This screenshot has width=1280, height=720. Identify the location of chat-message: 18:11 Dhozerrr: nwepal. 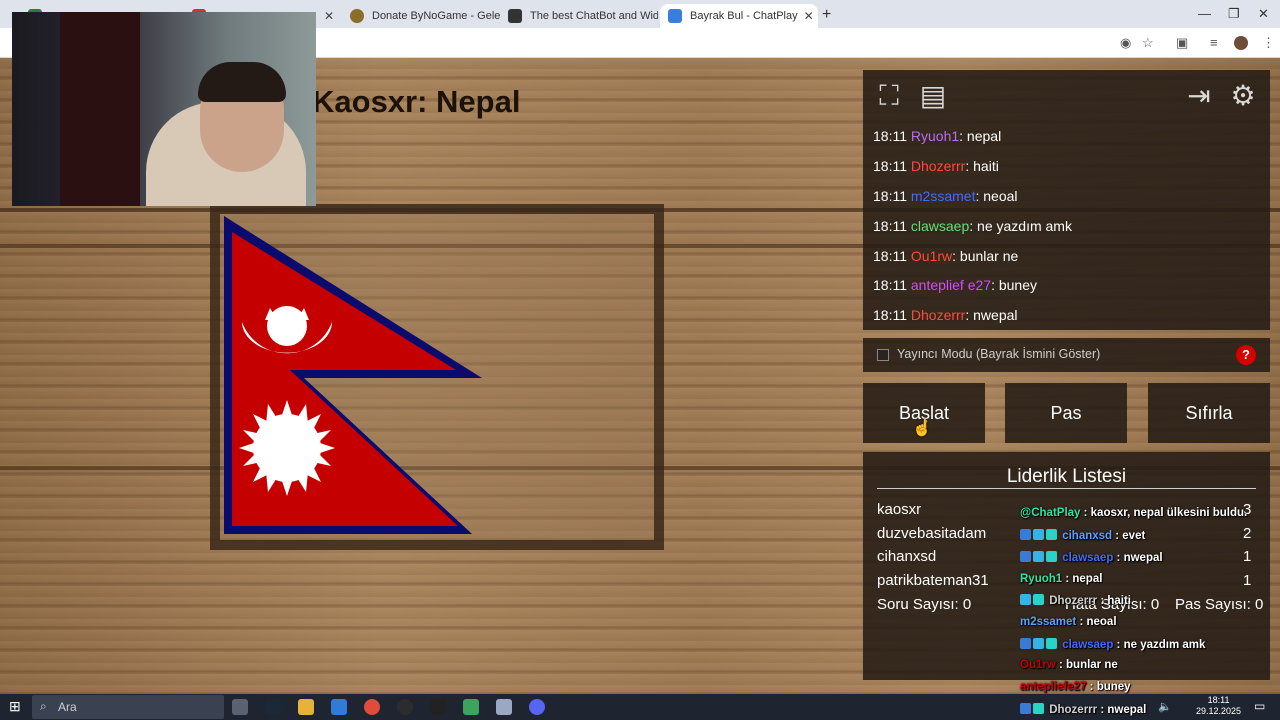
(945, 315).